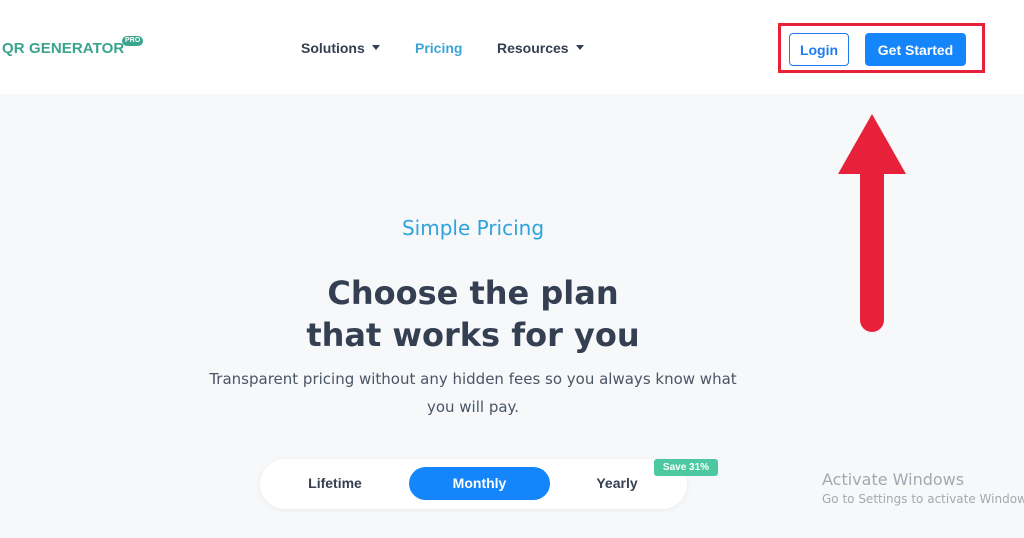  What do you see at coordinates (533, 48) in the screenshot?
I see `nav-item-resources-label: Resources` at bounding box center [533, 48].